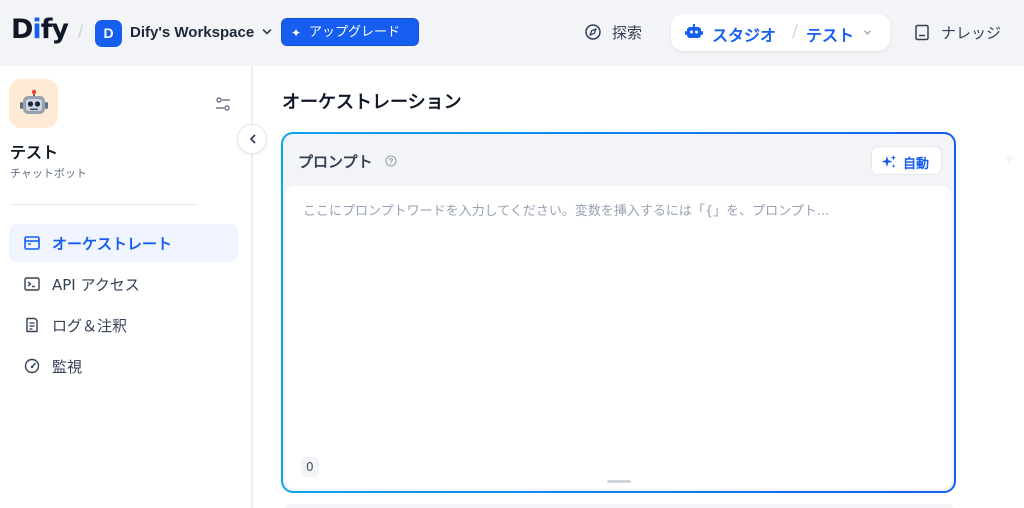 The width and height of the screenshot is (1024, 508). I want to click on nav-knowledge-label: ナレッジ, so click(971, 33).